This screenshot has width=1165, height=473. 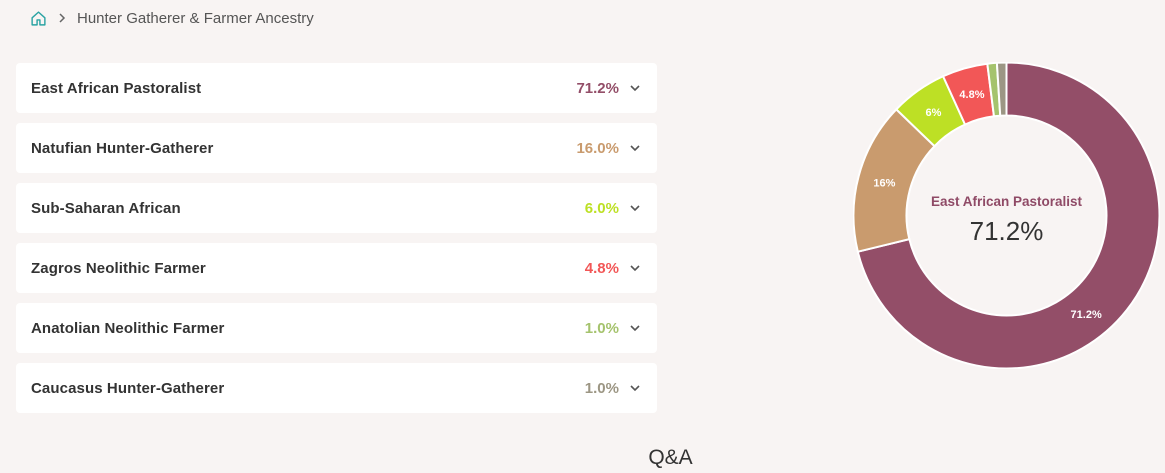 I want to click on breadcrumb: Hunter Gatherer & Farmer Ancestry, so click(x=172, y=18).